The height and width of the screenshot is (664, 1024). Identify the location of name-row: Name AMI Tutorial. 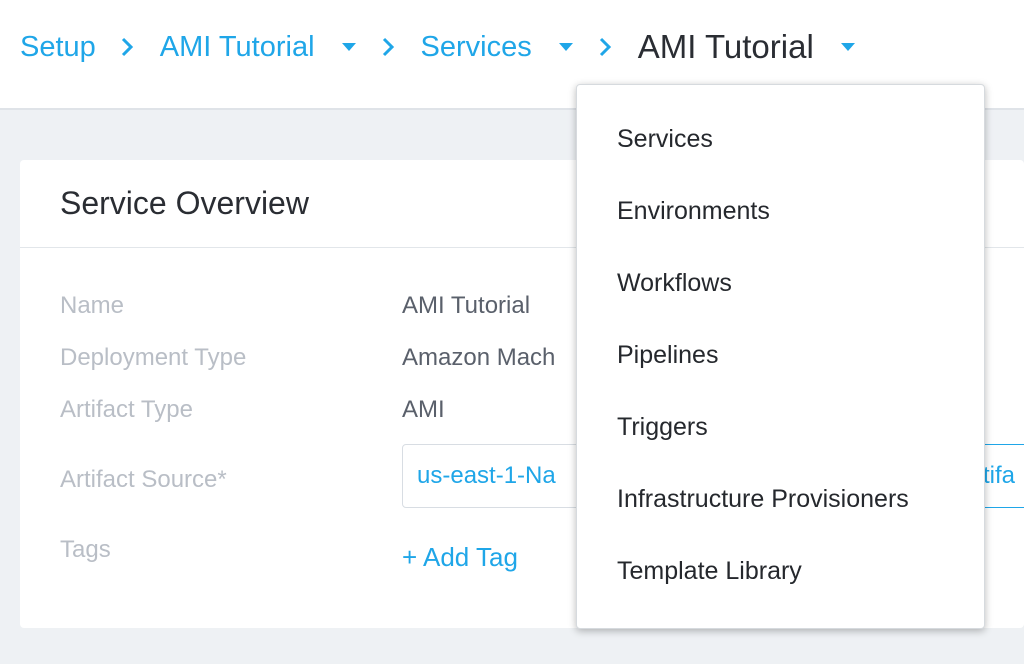
(295, 306).